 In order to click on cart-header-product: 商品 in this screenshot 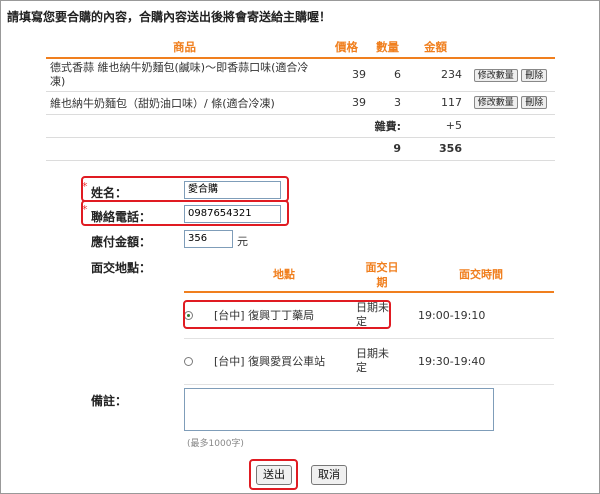, I will do `click(184, 48)`.